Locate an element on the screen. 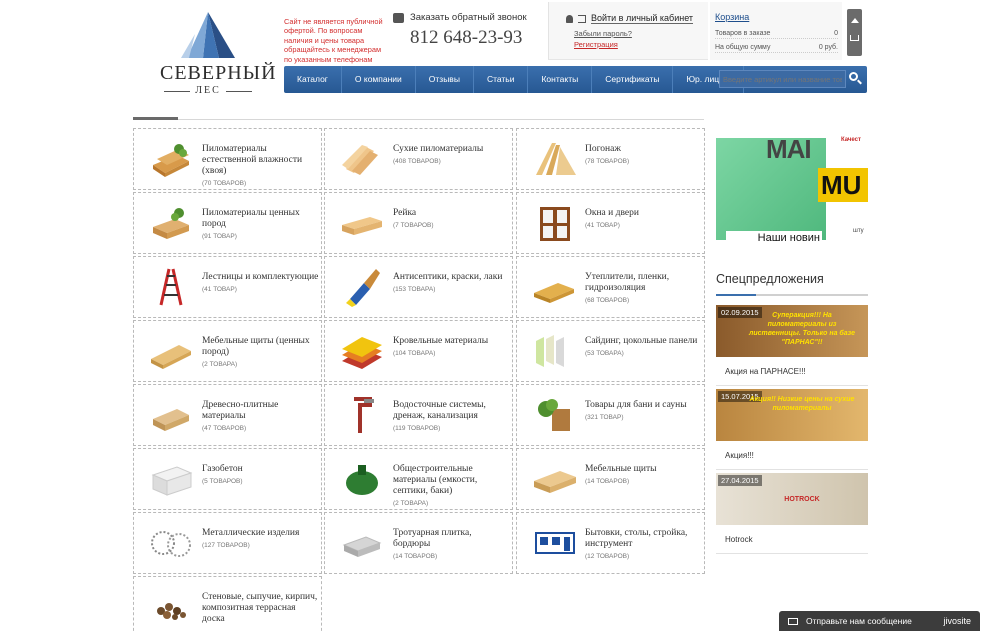 This screenshot has height=631, width=1000. category-name: Окна и двери is located at coordinates (612, 213).